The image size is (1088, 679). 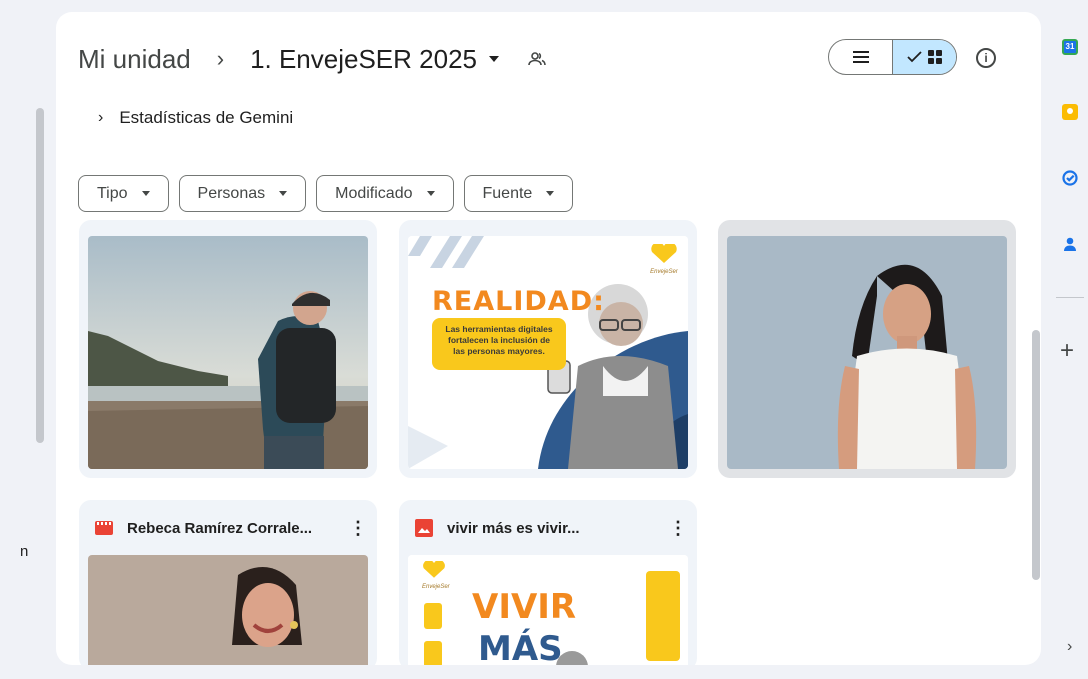 I want to click on poster-body-line: Las herramientas digitales, so click(x=499, y=329).